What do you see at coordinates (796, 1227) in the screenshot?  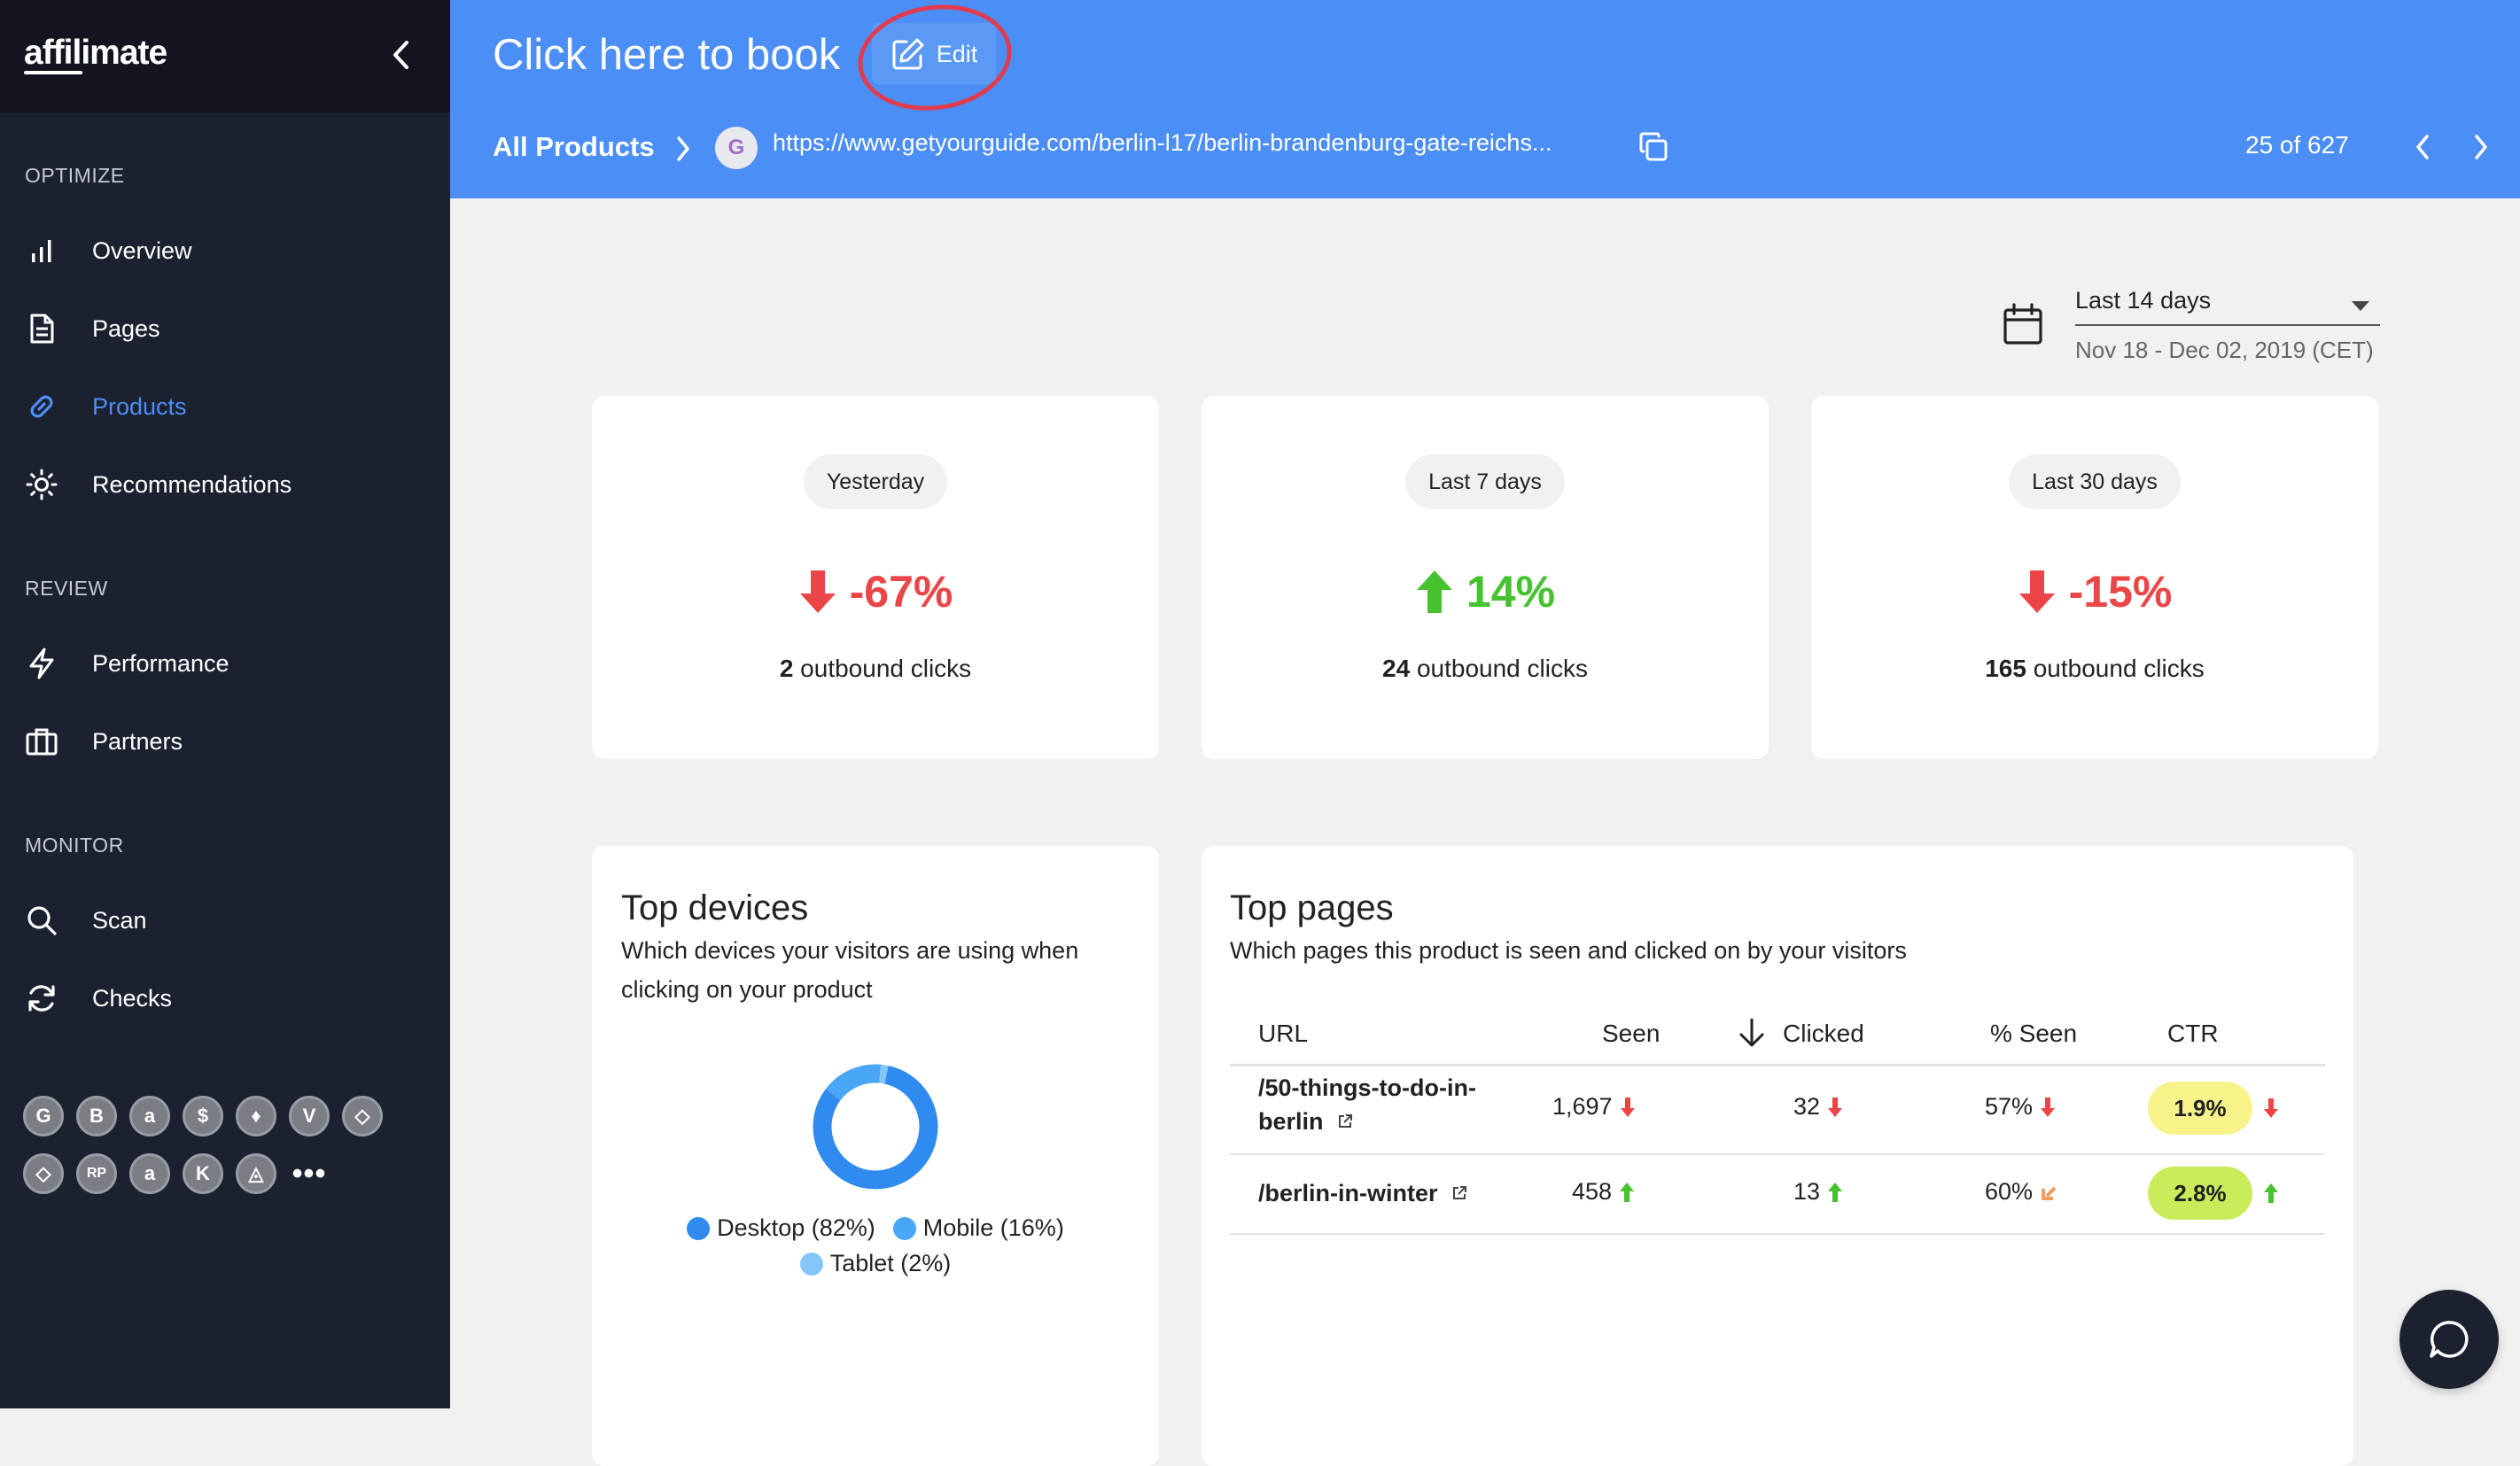 I see `legend-label: Desktop (82%)` at bounding box center [796, 1227].